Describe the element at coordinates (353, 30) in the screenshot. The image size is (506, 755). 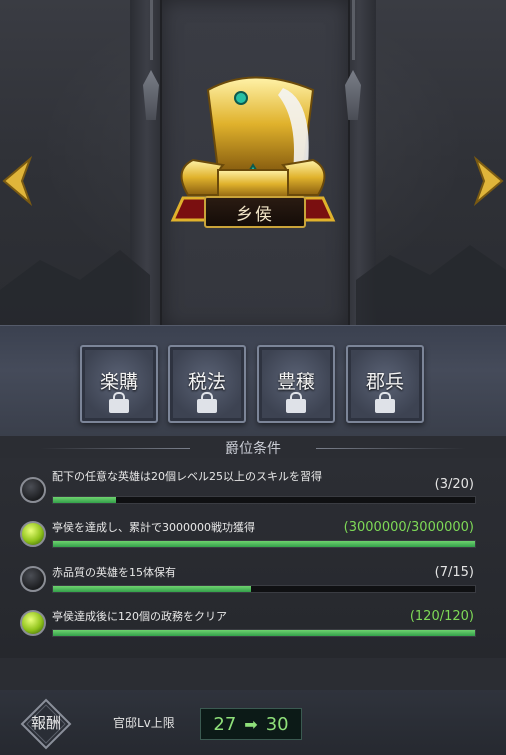
I see `right-chain` at that location.